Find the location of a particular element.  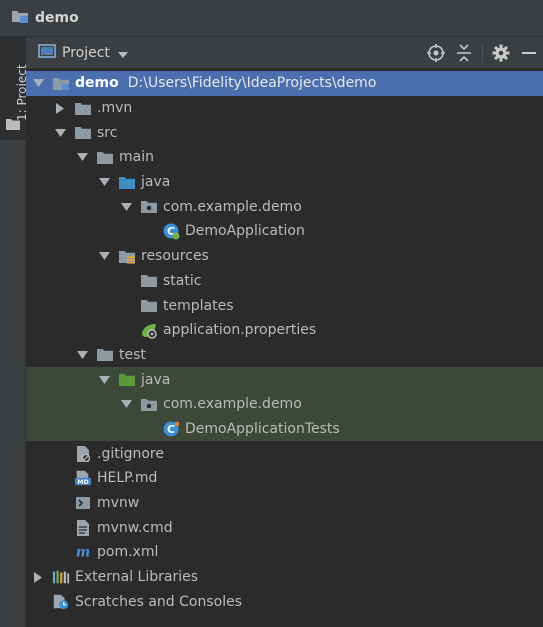

tree-item-label: resources is located at coordinates (175, 256).